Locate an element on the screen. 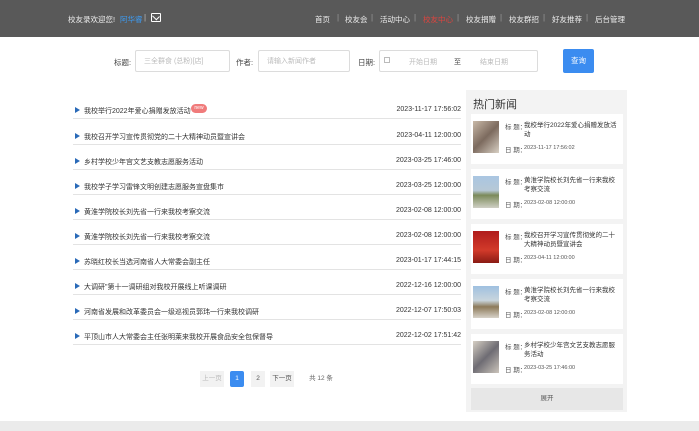 The image size is (699, 431). start-date-input: 开始日期 is located at coordinates (423, 62).